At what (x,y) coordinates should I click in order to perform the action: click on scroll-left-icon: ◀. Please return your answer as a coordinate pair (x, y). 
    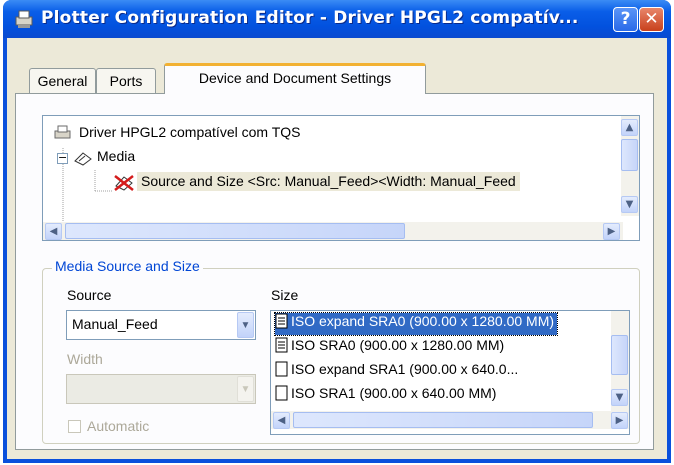
    Looking at the image, I should click on (53, 231).